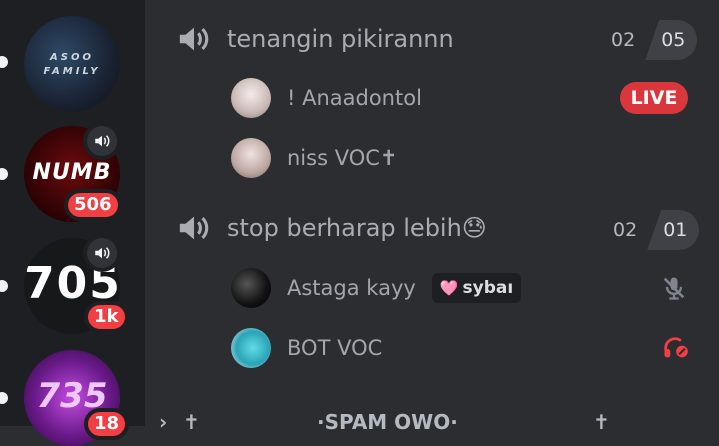 Image resolution: width=719 pixels, height=446 pixels. I want to click on voice-user: BOT VOC, so click(306, 348).